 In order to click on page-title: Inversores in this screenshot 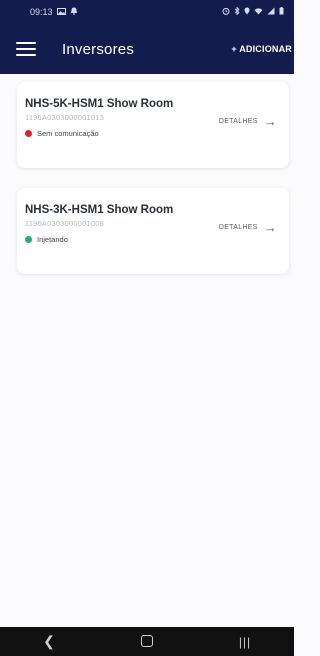, I will do `click(98, 49)`.